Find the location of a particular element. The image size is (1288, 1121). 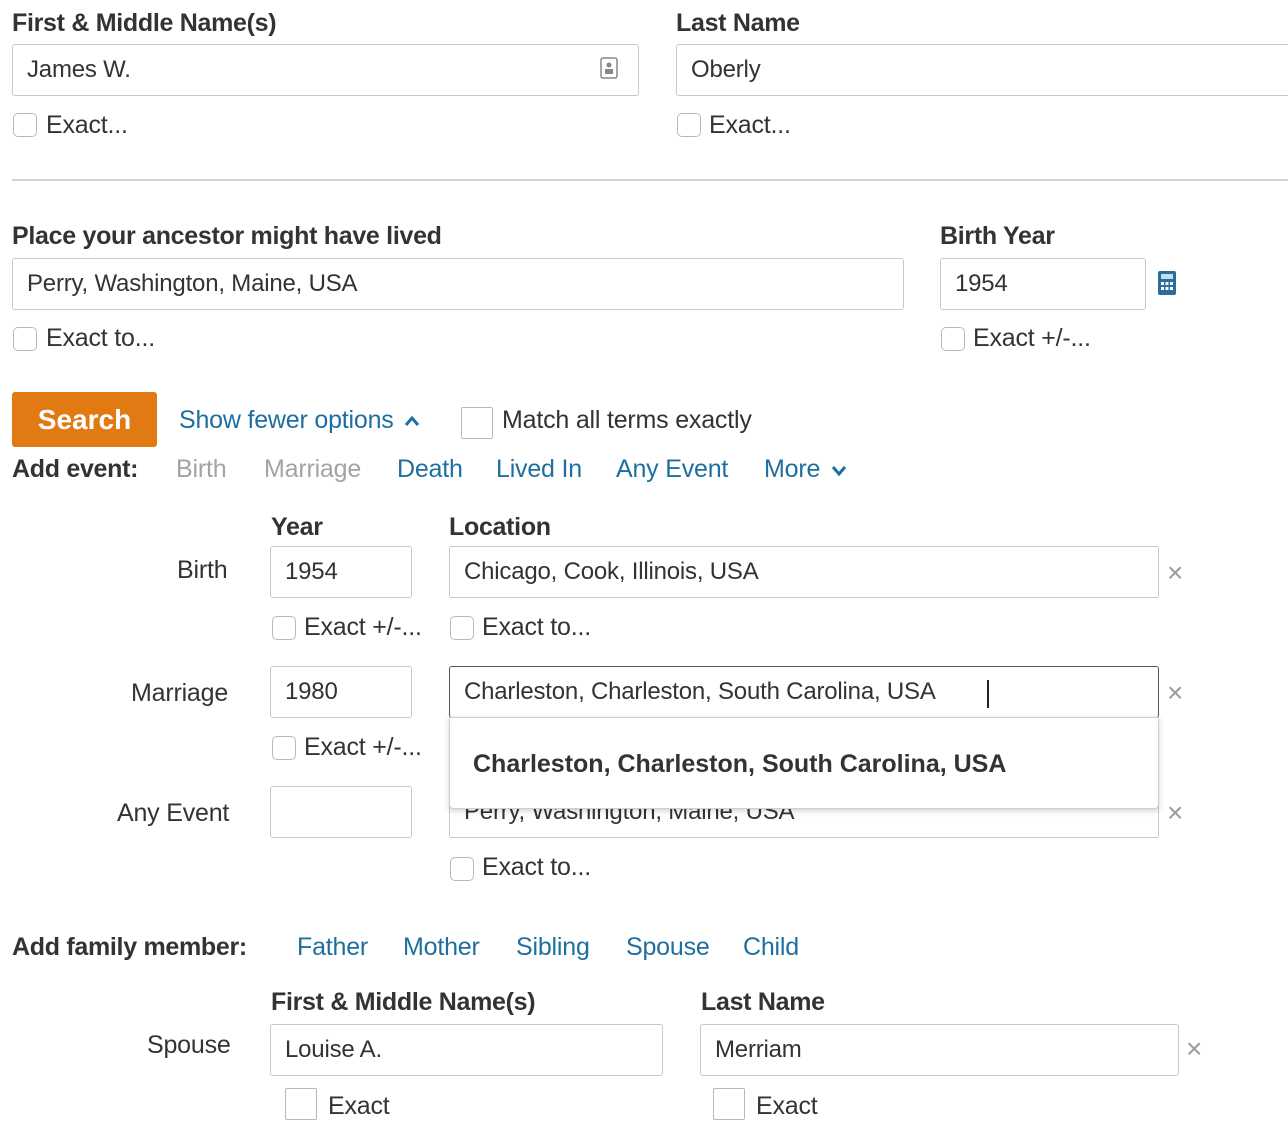

birth-year-input: 1954 is located at coordinates (1043, 284).